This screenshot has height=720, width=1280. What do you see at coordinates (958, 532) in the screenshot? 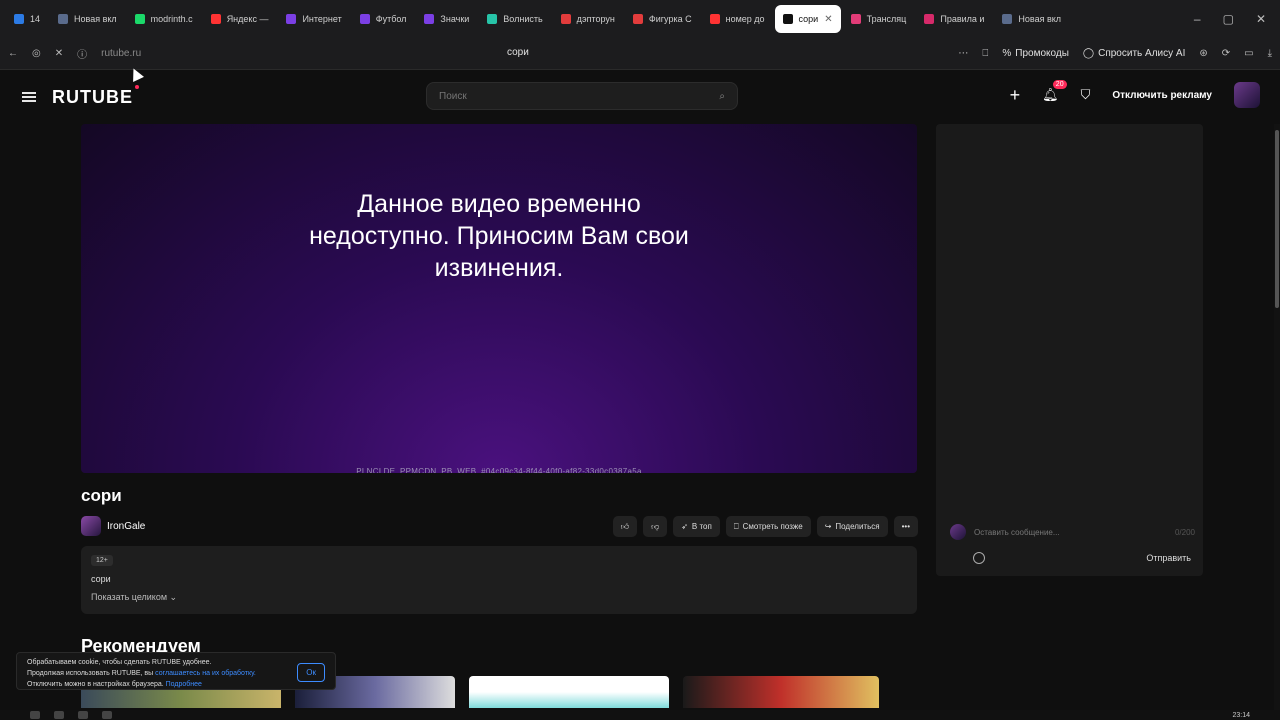
I see `chat-avatar` at bounding box center [958, 532].